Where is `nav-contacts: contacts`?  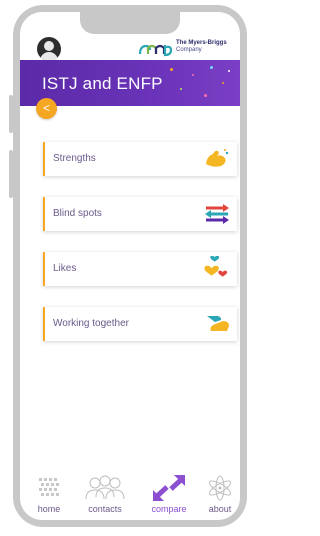 nav-contacts: contacts is located at coordinates (105, 497).